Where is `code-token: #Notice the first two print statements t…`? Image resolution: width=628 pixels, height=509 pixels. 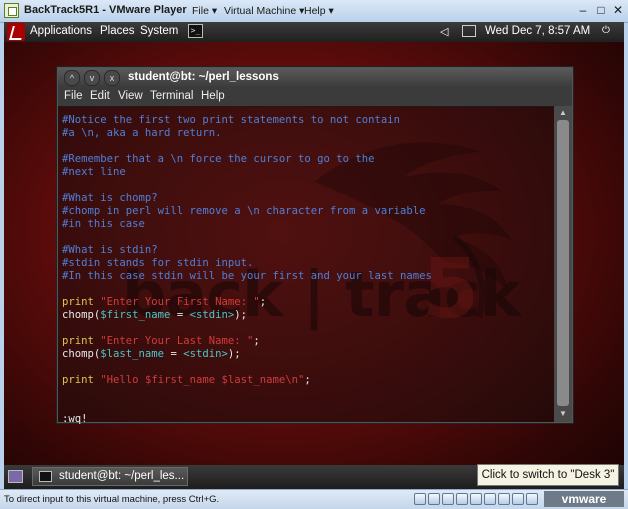 code-token: #Notice the first two print statements t… is located at coordinates (231, 120).